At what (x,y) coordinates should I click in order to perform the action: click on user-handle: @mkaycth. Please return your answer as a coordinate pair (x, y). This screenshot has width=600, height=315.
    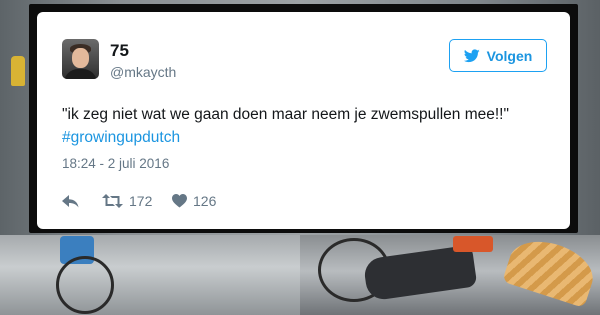
    Looking at the image, I should click on (143, 72).